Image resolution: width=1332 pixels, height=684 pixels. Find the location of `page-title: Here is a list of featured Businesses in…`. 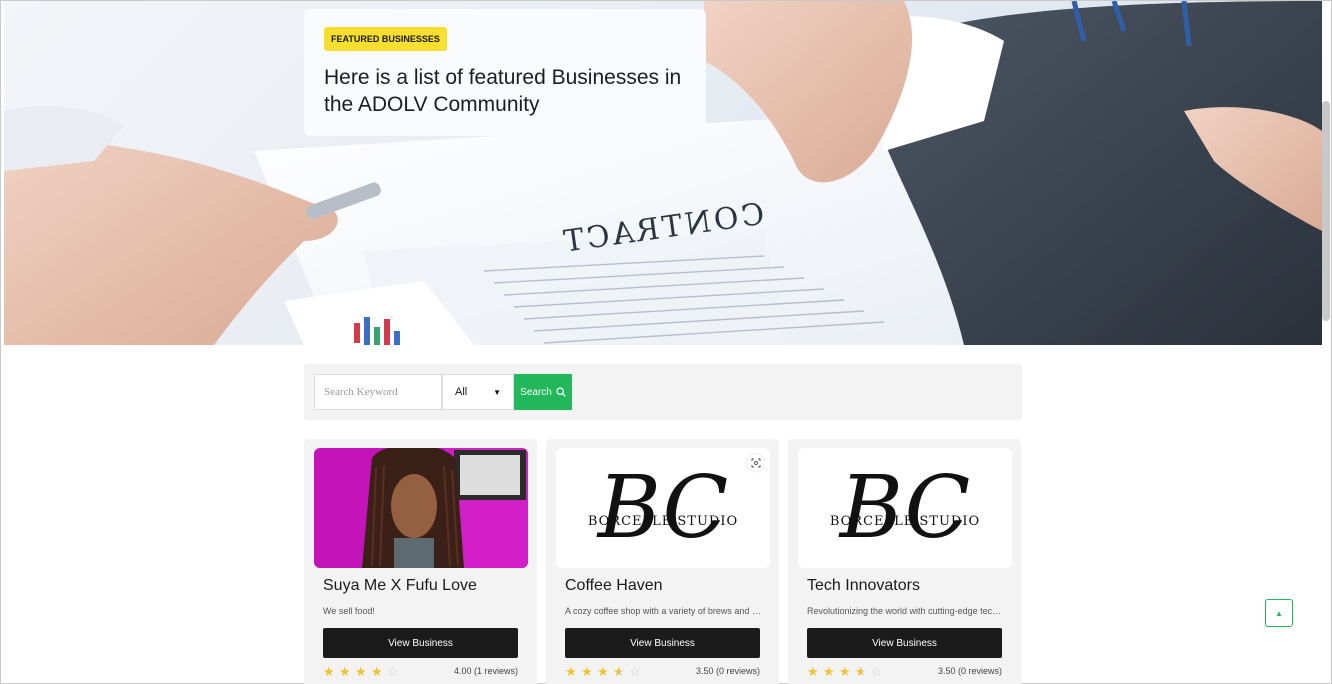

page-title: Here is a list of featured Businesses in… is located at coordinates (503, 91).